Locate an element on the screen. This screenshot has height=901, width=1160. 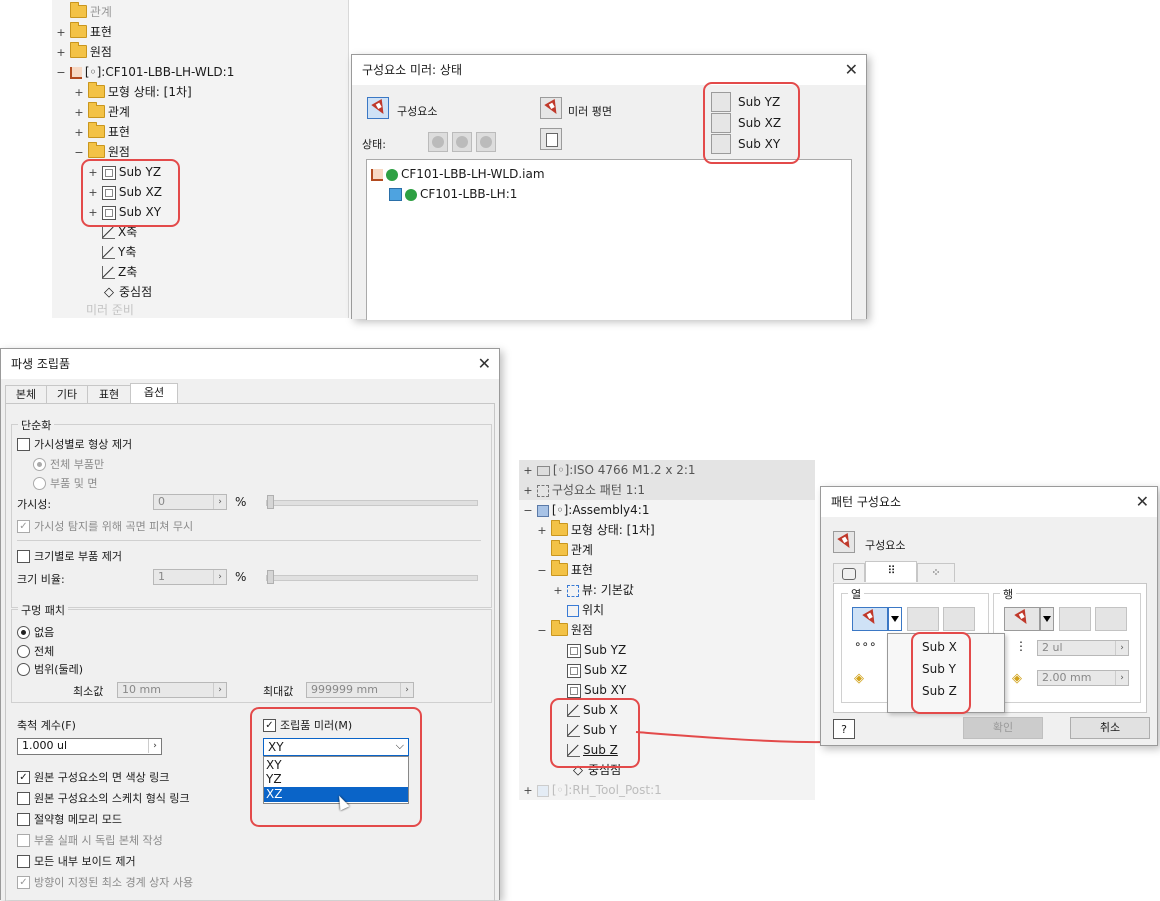
tree-item-representations-2: + 표현 is located at coordinates (102, 132).